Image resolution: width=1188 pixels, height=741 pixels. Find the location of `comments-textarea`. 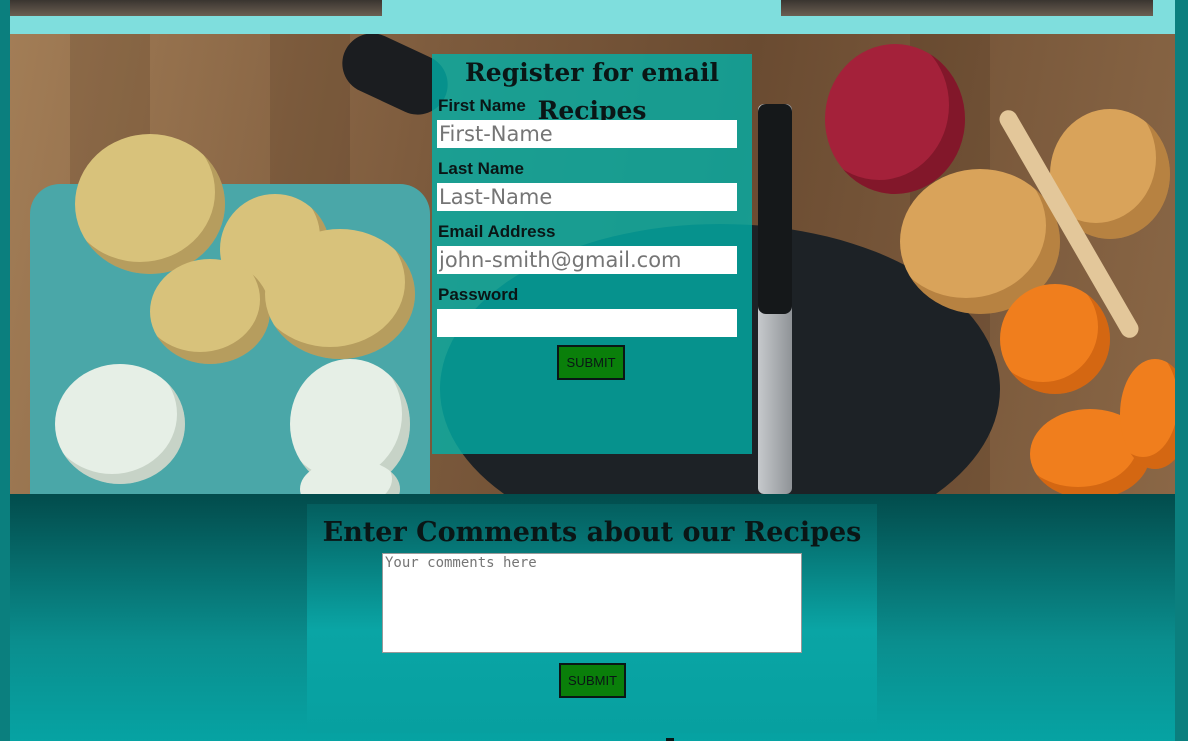

comments-textarea is located at coordinates (592, 603).